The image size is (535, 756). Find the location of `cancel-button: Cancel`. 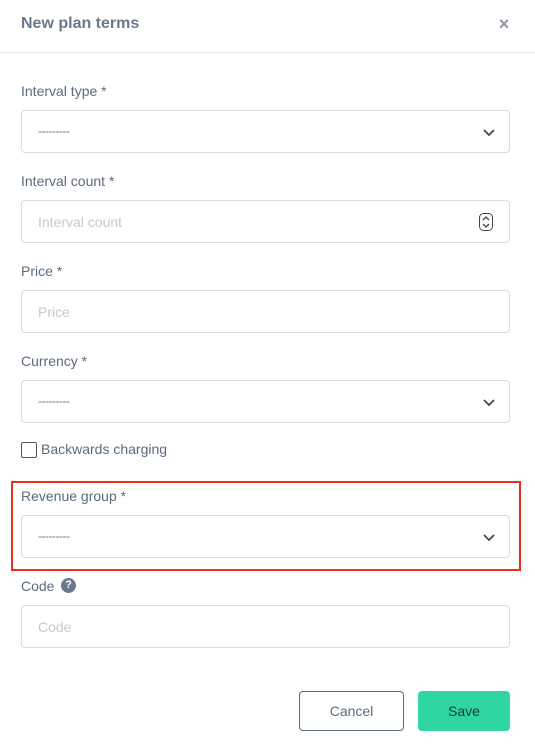

cancel-button: Cancel is located at coordinates (351, 711).